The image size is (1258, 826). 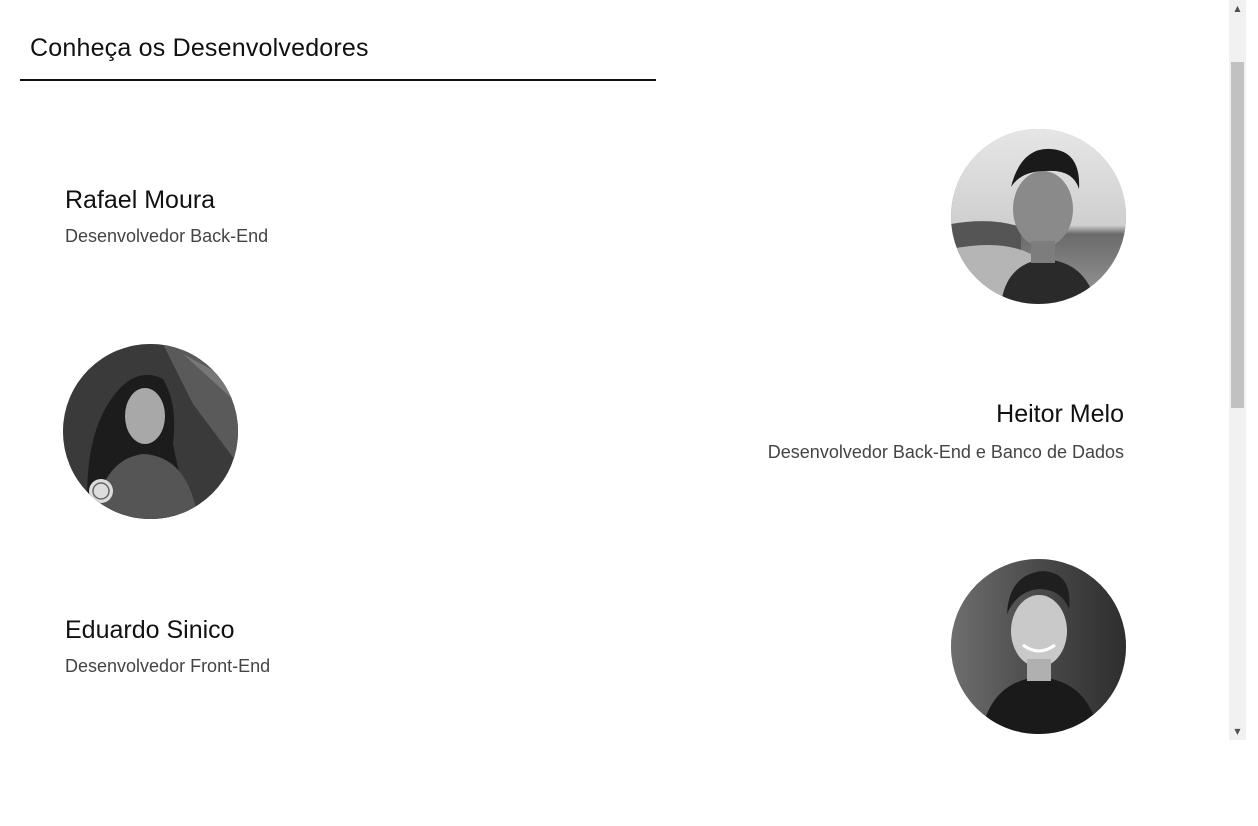 I want to click on developer-name-eduardo: Eduardo Sinico, so click(x=150, y=630).